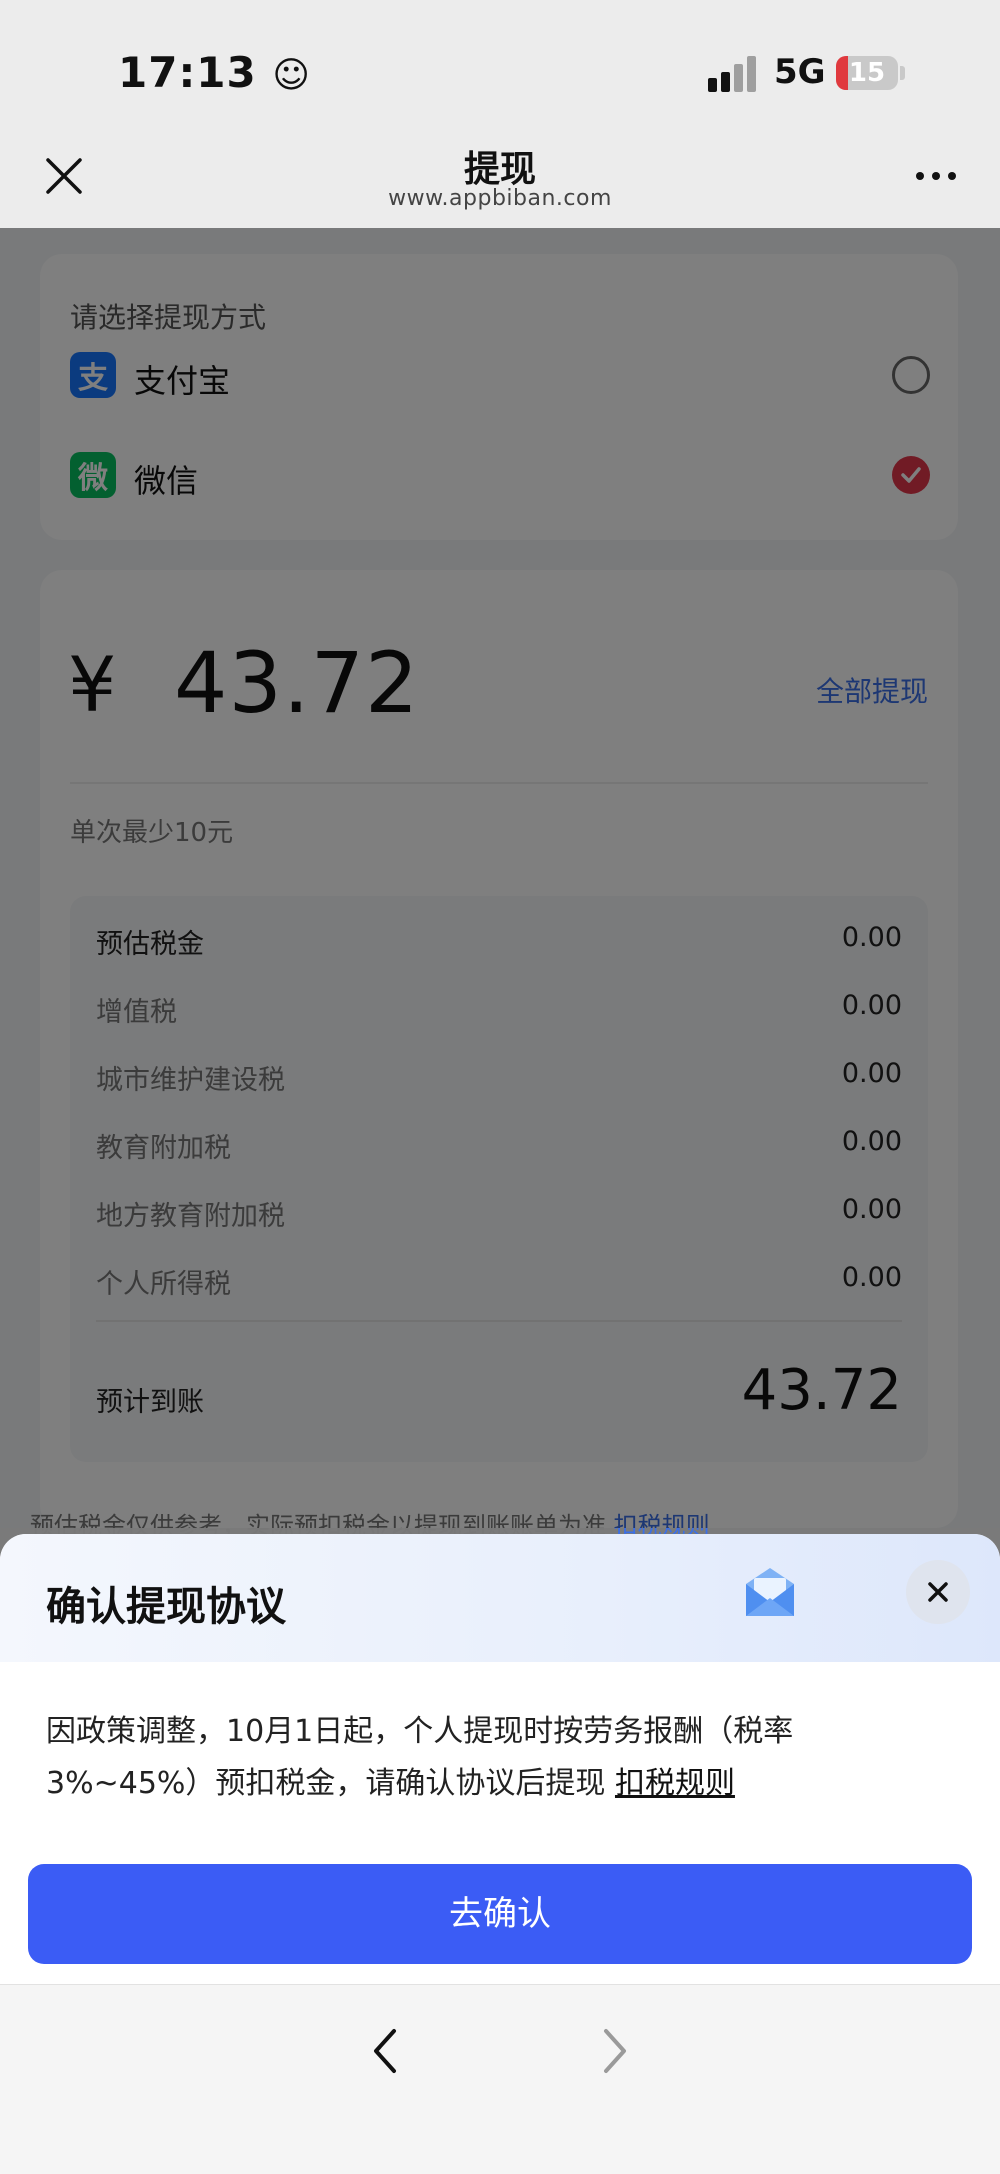 The height and width of the screenshot is (2174, 1000). What do you see at coordinates (500, 198) in the screenshot?
I see `page-url: www.appbiban.com` at bounding box center [500, 198].